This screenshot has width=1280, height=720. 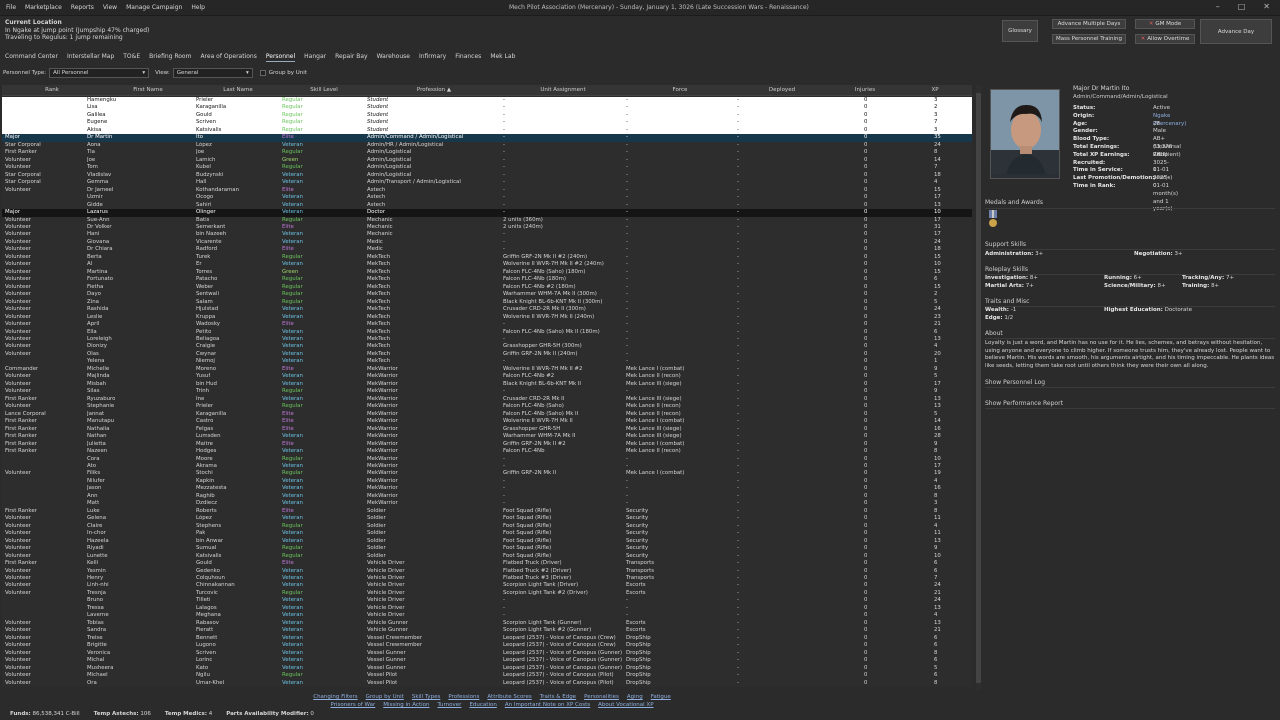 What do you see at coordinates (487, 115) in the screenshot?
I see `table-row: Galilea Gould Regular Student - - - 0 3` at bounding box center [487, 115].